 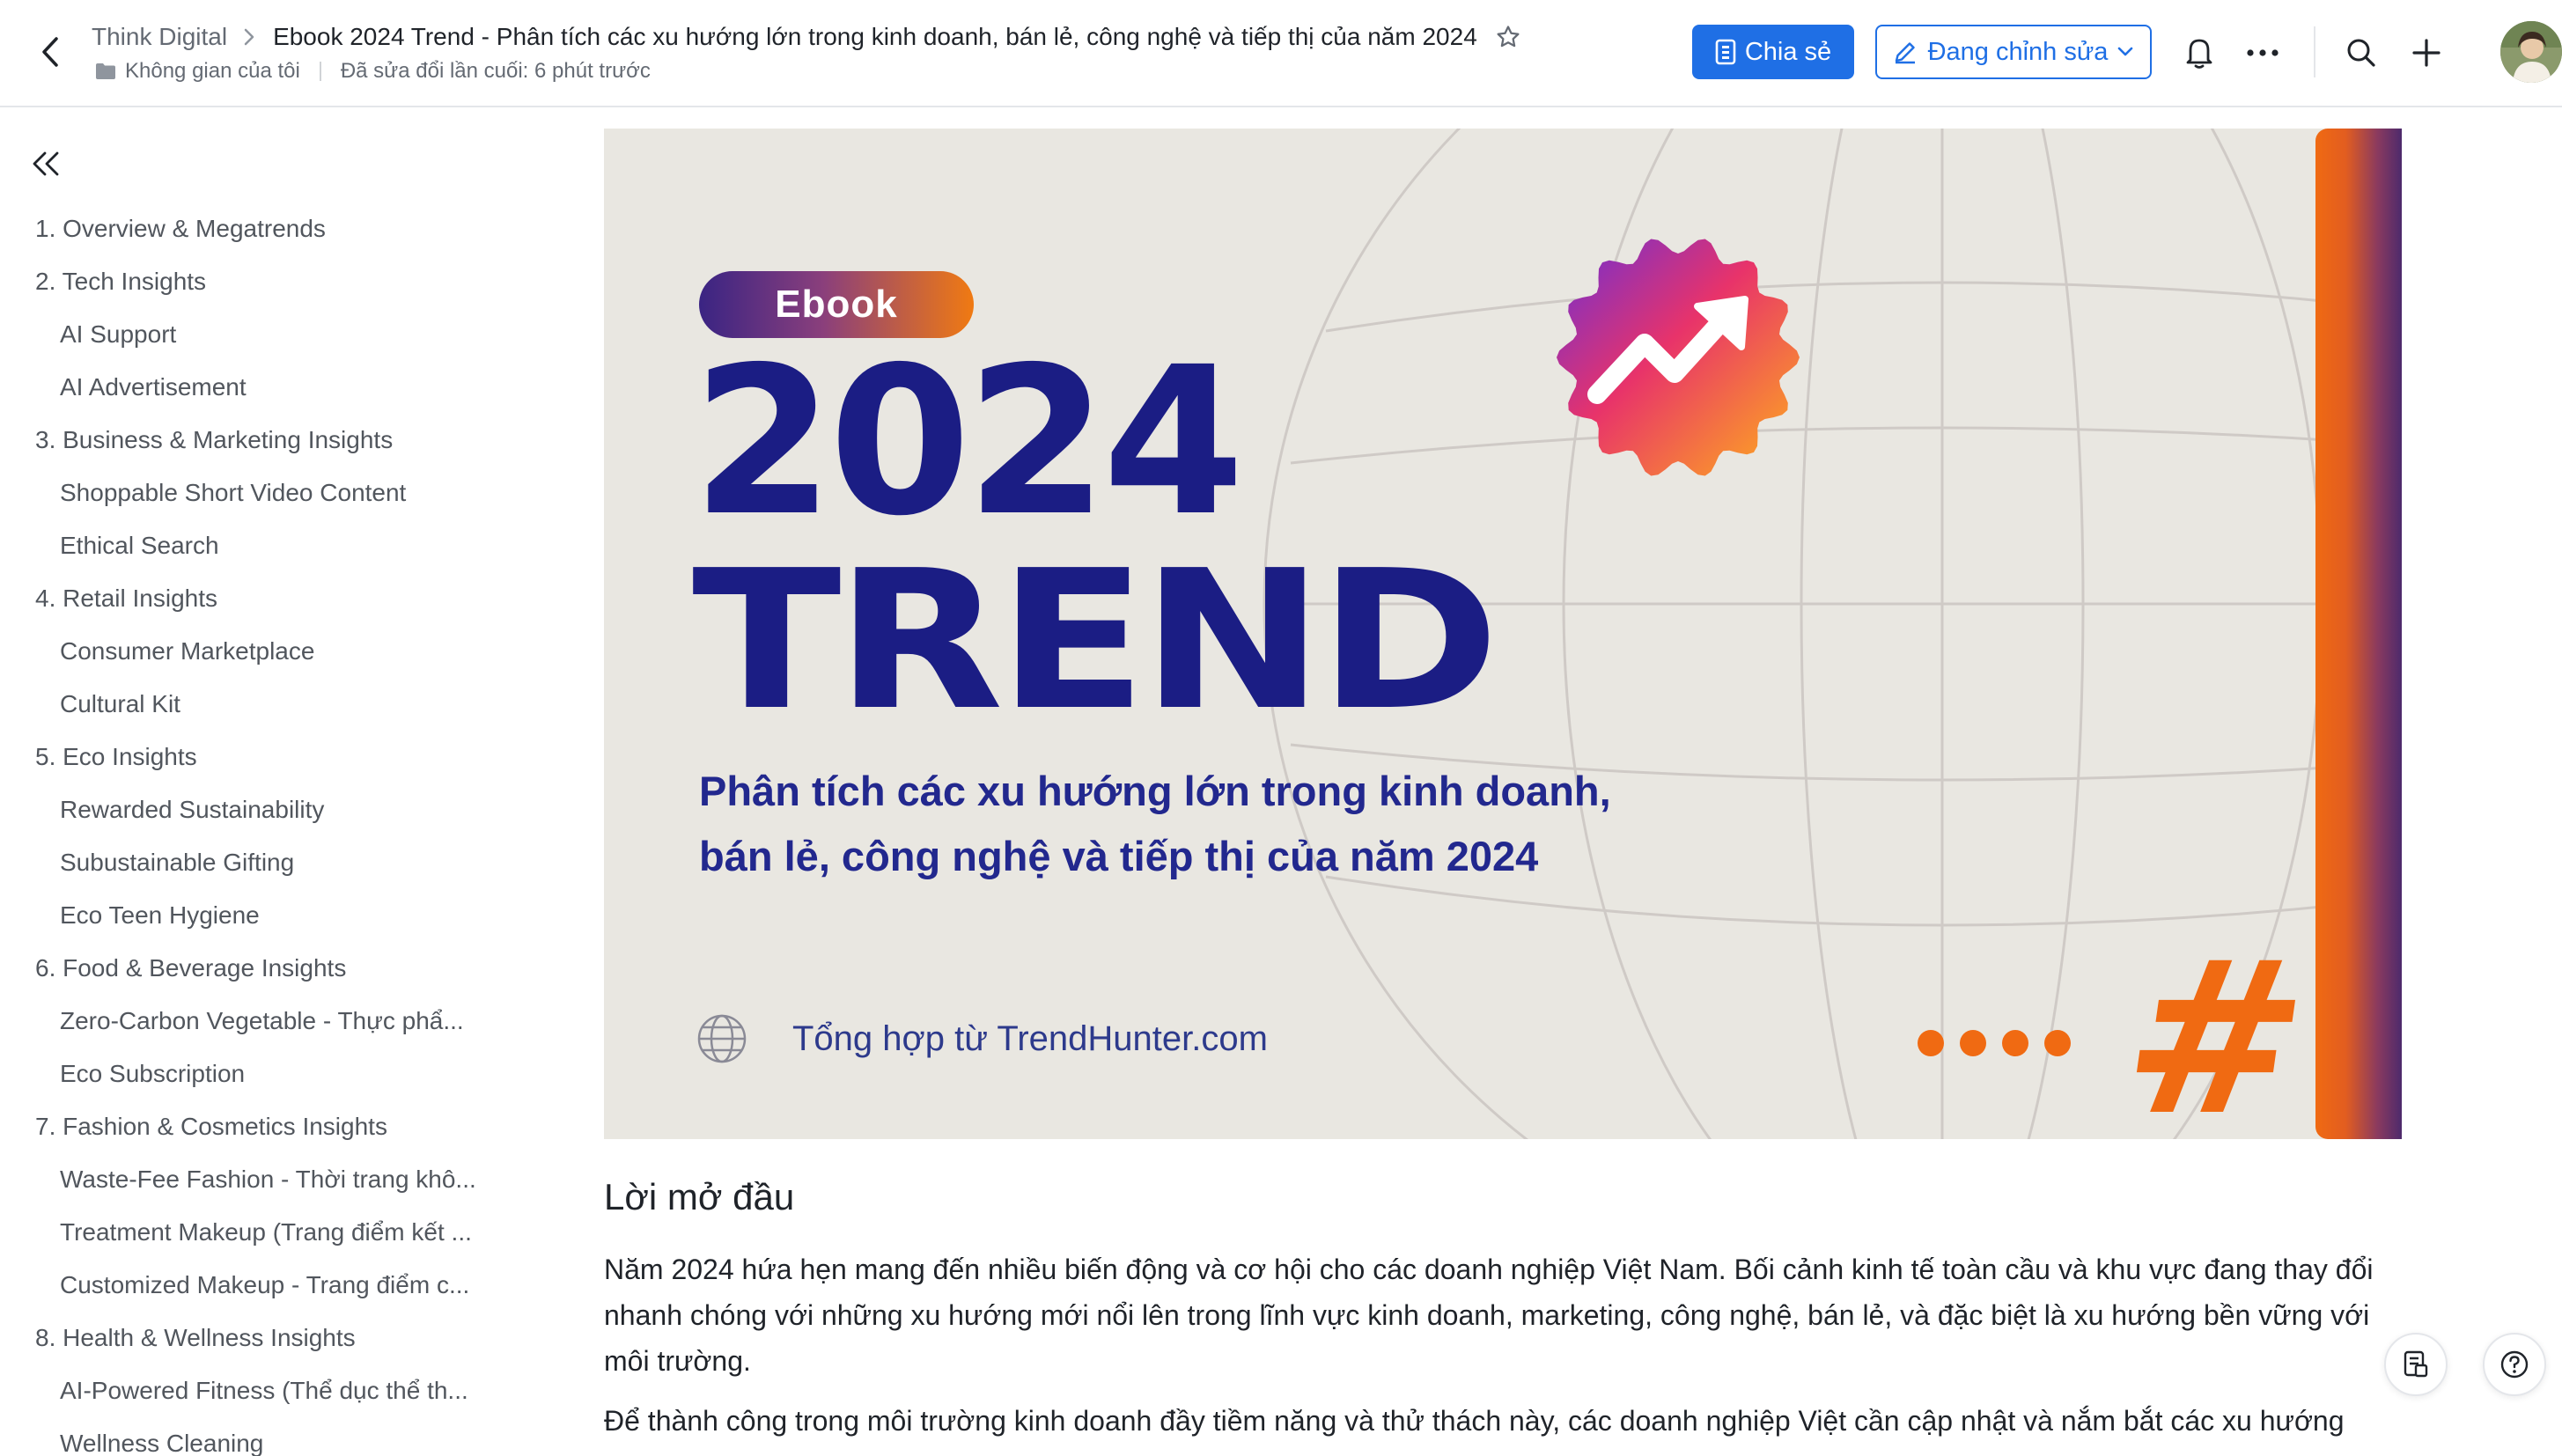 I want to click on toc-section-item: 4. Retail Insights, so click(x=273, y=598).